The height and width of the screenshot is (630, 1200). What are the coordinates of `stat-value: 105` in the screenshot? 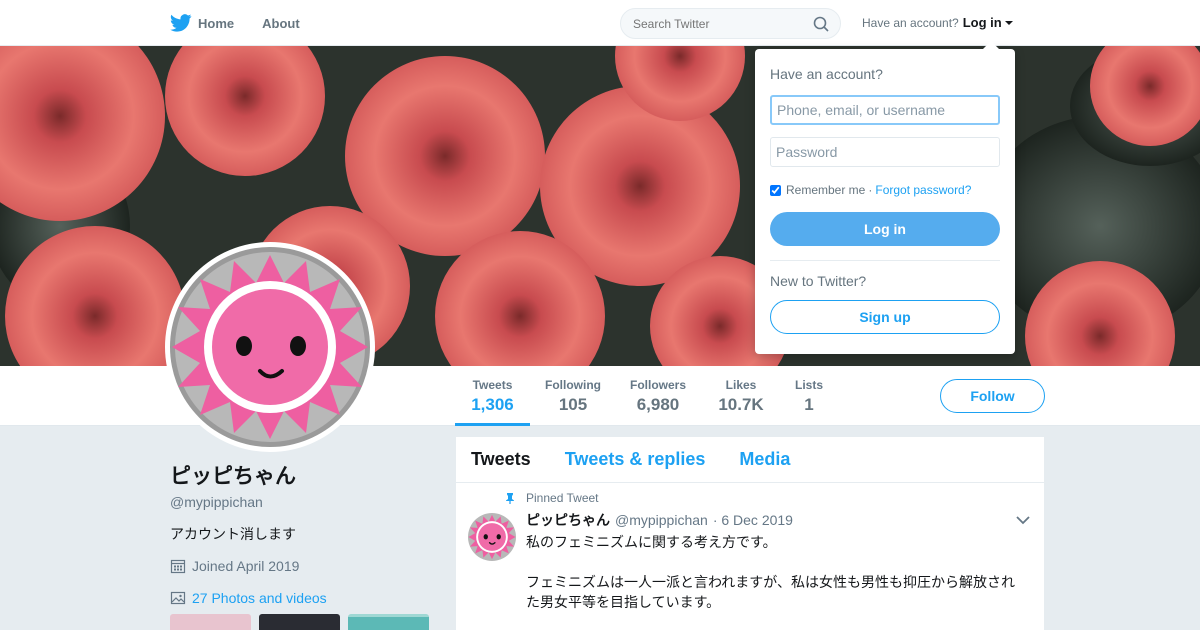 It's located at (573, 404).